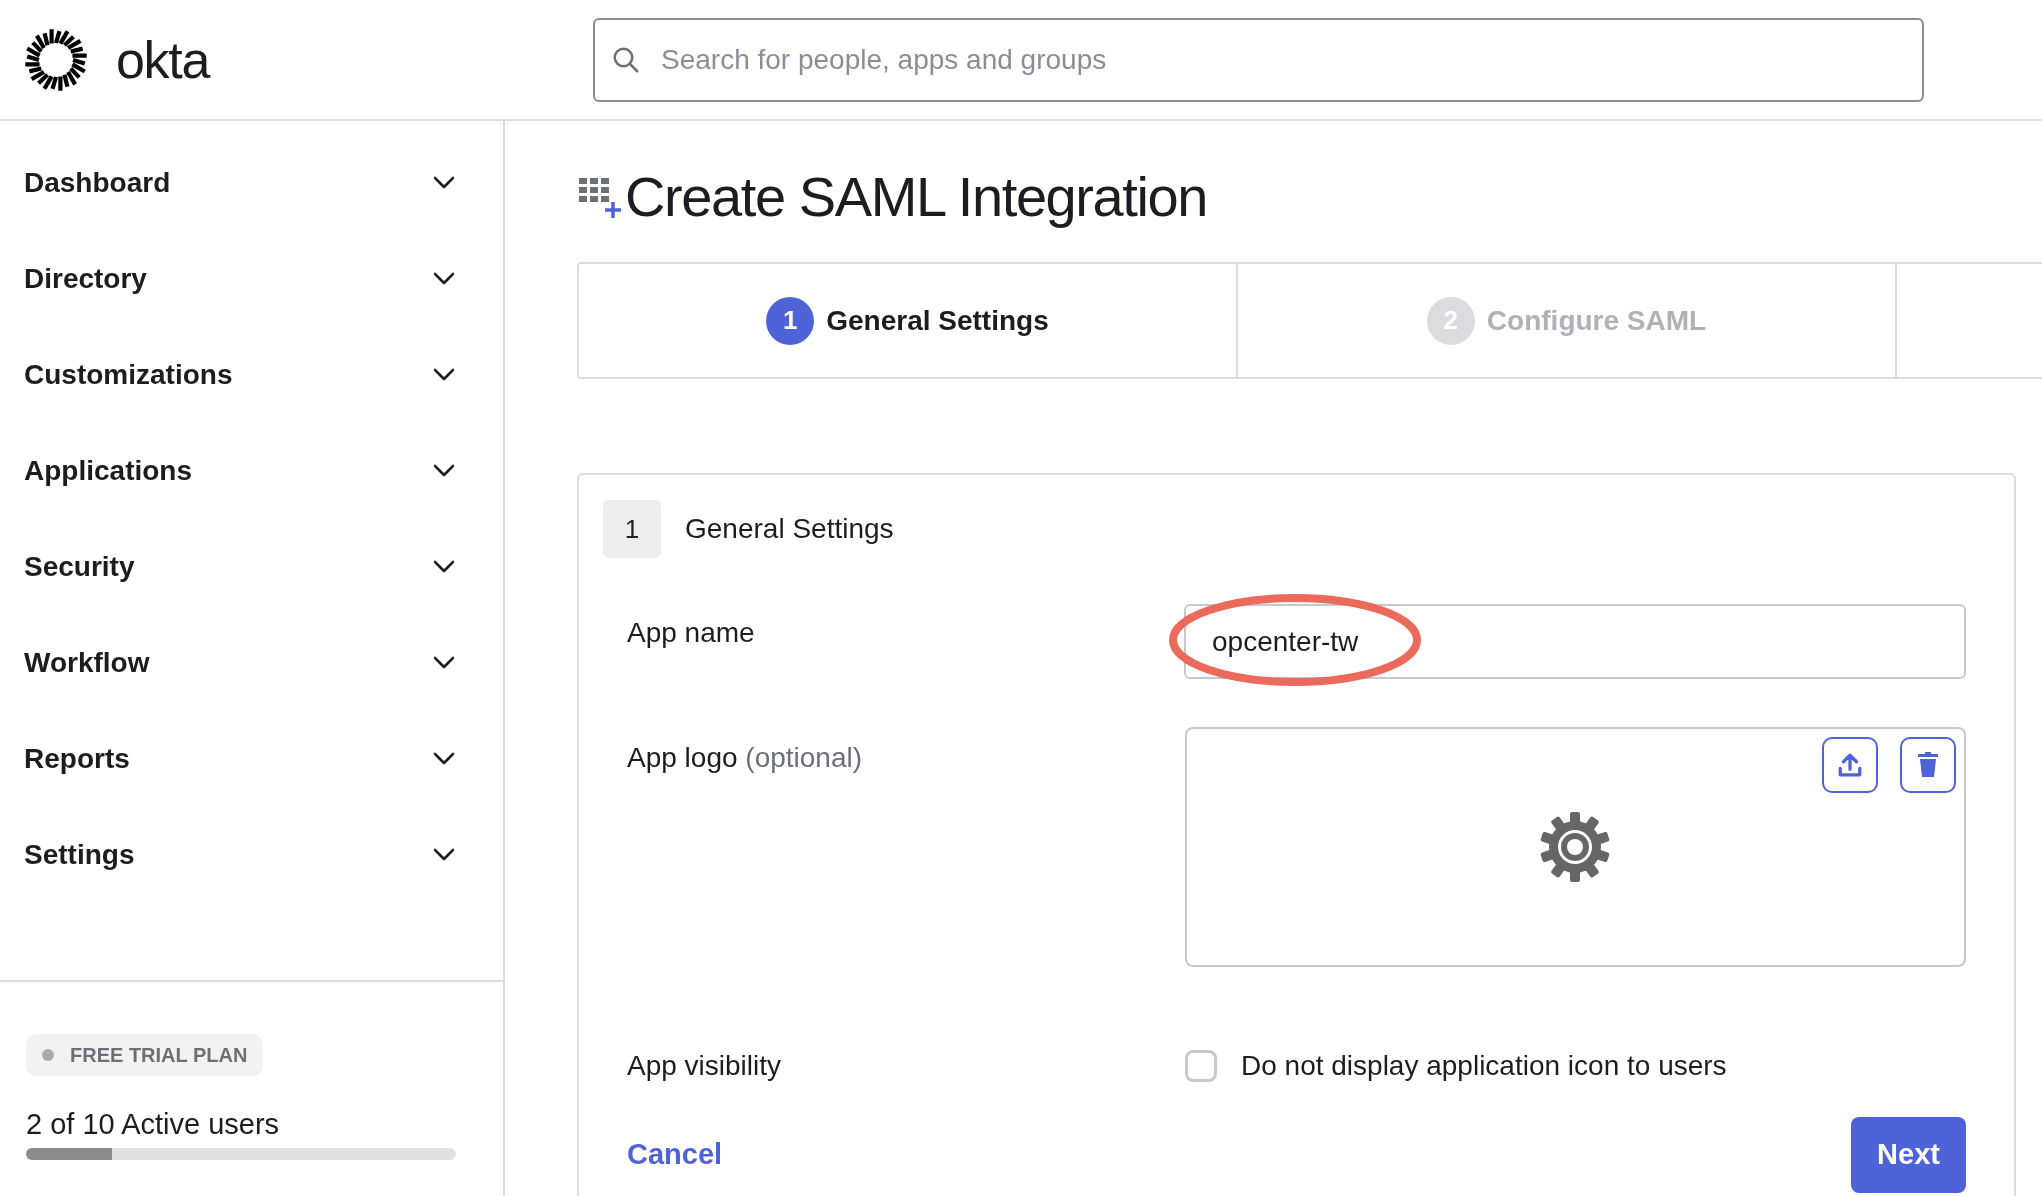  Describe the element at coordinates (916, 197) in the screenshot. I see `page-title: Create SAML Integration` at that location.